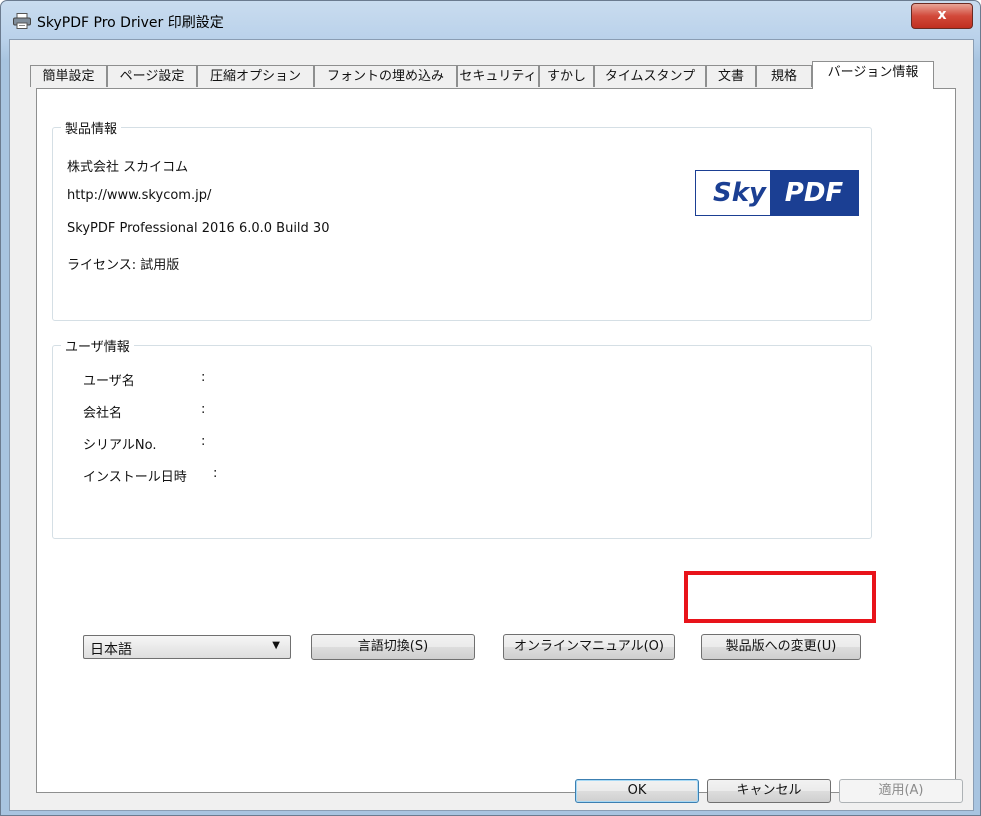 The width and height of the screenshot is (981, 816). What do you see at coordinates (152, 76) in the screenshot?
I see `tab-page-settings: ページ設定` at bounding box center [152, 76].